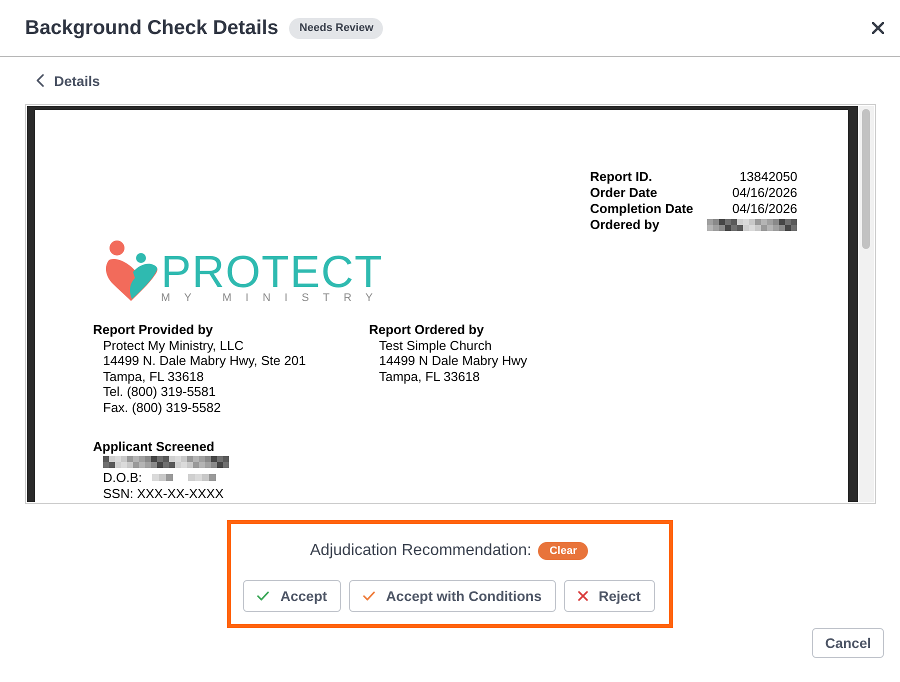 The width and height of the screenshot is (900, 682). What do you see at coordinates (421, 551) in the screenshot?
I see `recommendation-label: Adjudication Recommendation:` at bounding box center [421, 551].